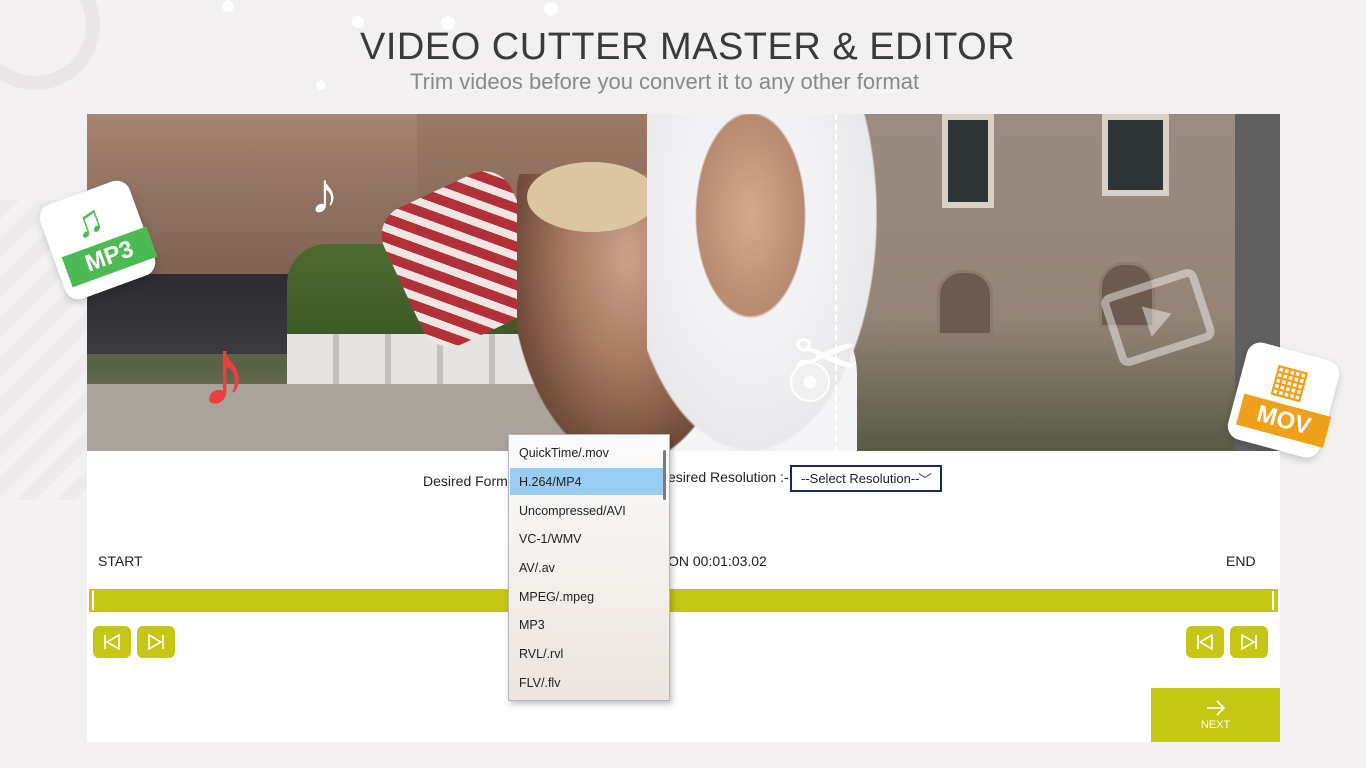 The image size is (1366, 768). What do you see at coordinates (1215, 708) in the screenshot?
I see `arrow-right-icon` at bounding box center [1215, 708].